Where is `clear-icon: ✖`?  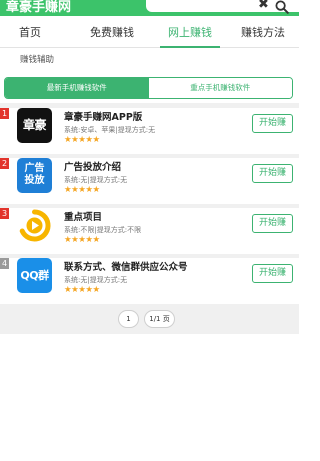 clear-icon: ✖ is located at coordinates (263, 6).